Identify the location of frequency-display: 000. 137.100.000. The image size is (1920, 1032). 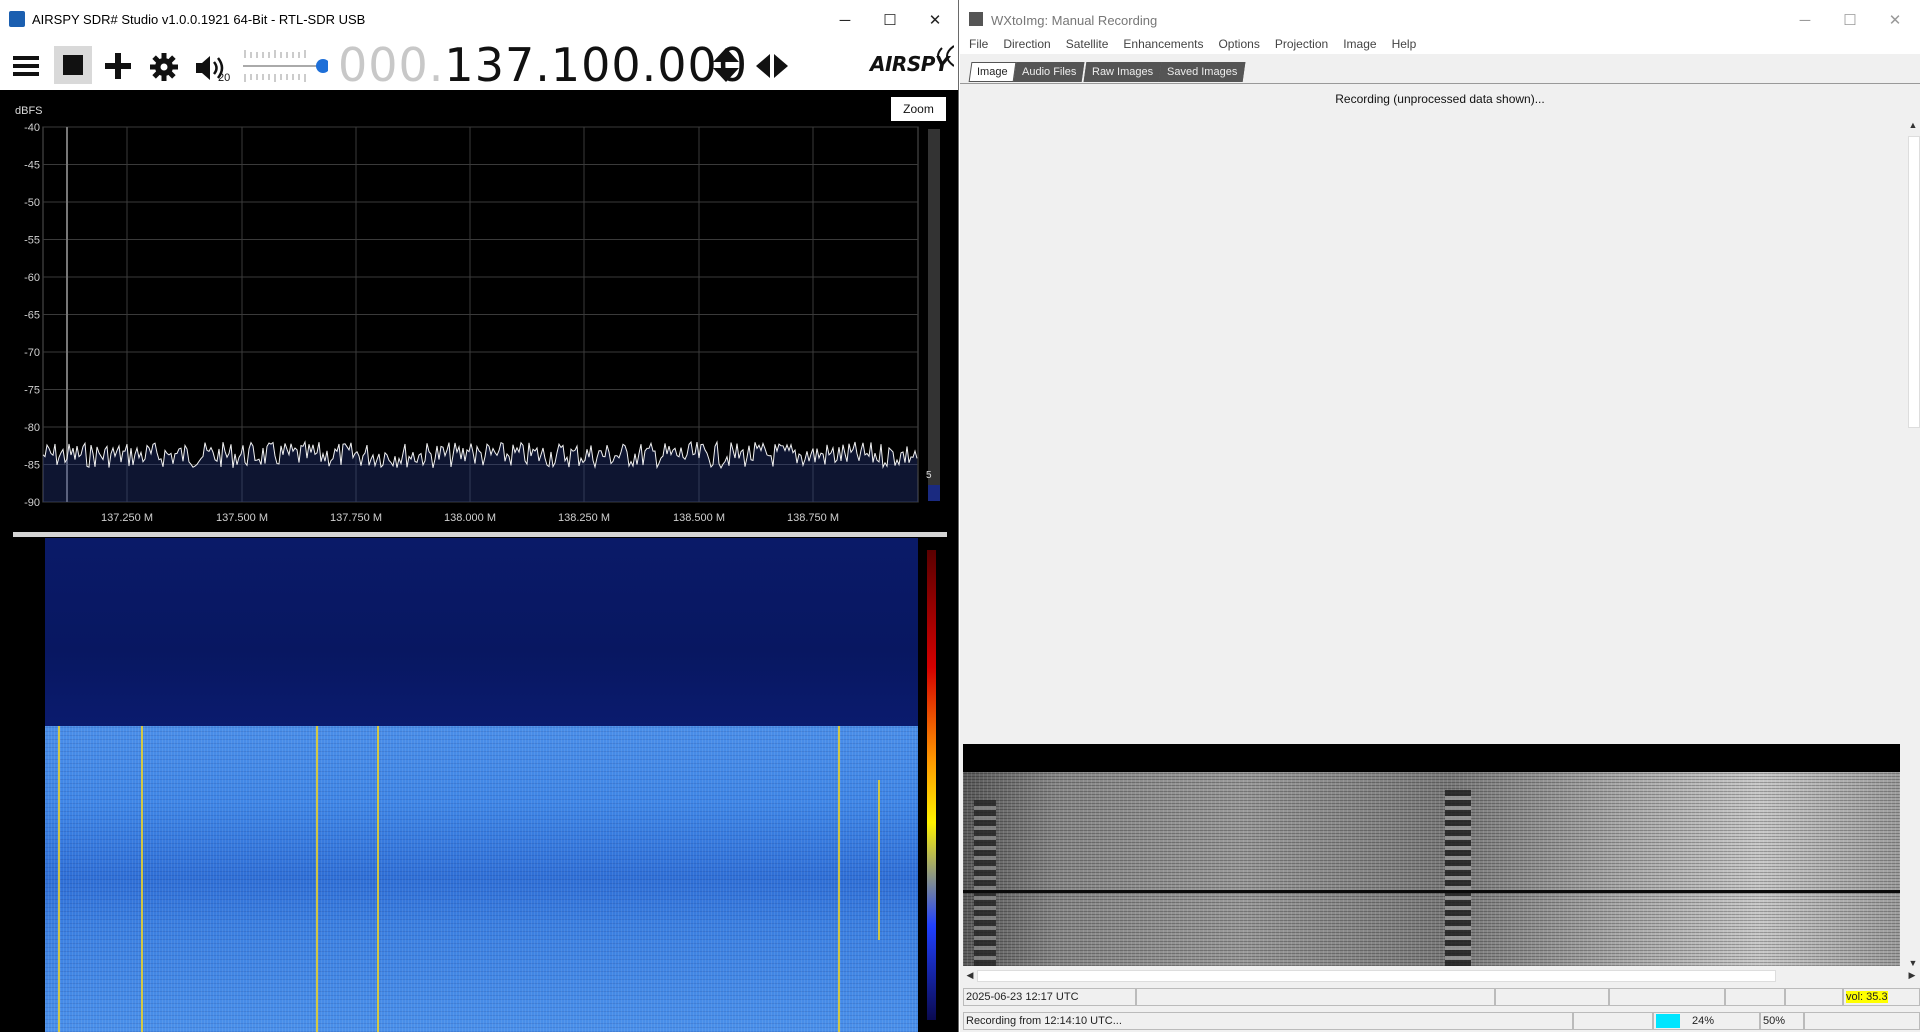
(543, 65).